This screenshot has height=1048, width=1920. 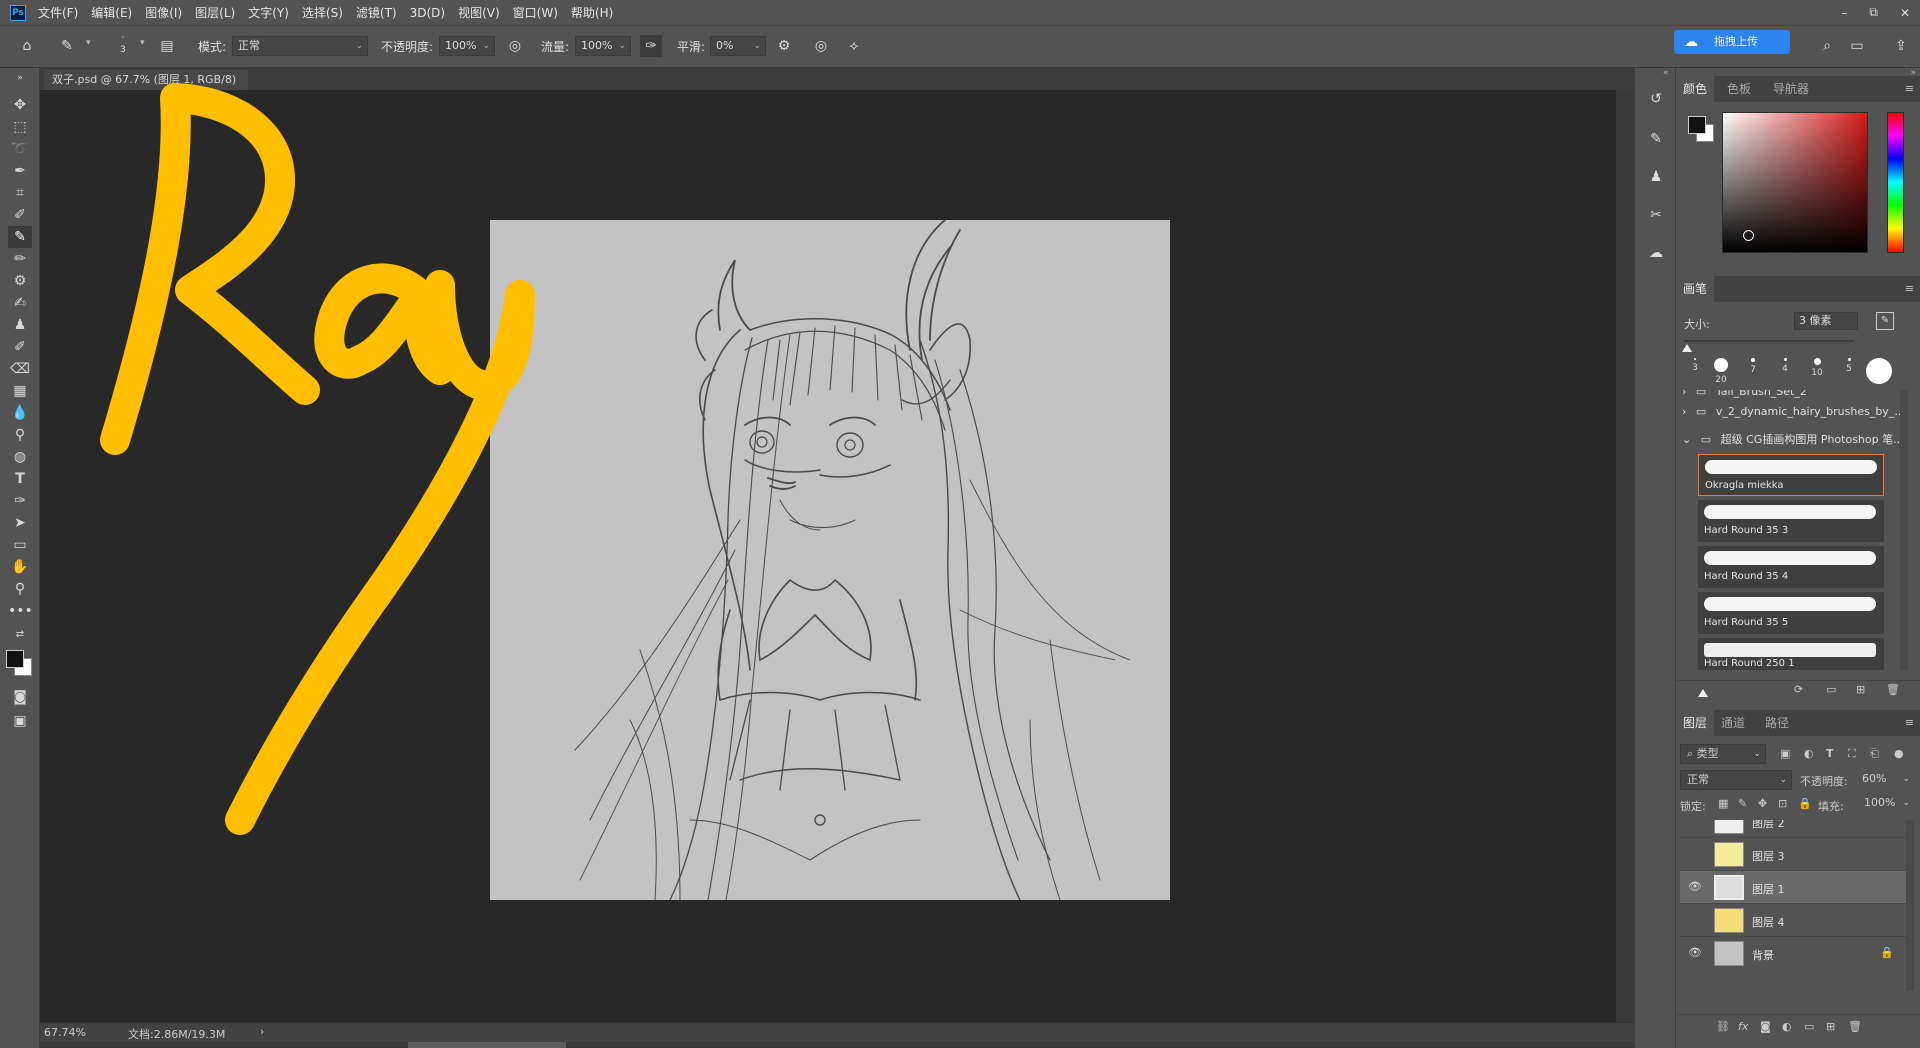 I want to click on symmetry-icon: ⟡, so click(x=854, y=46).